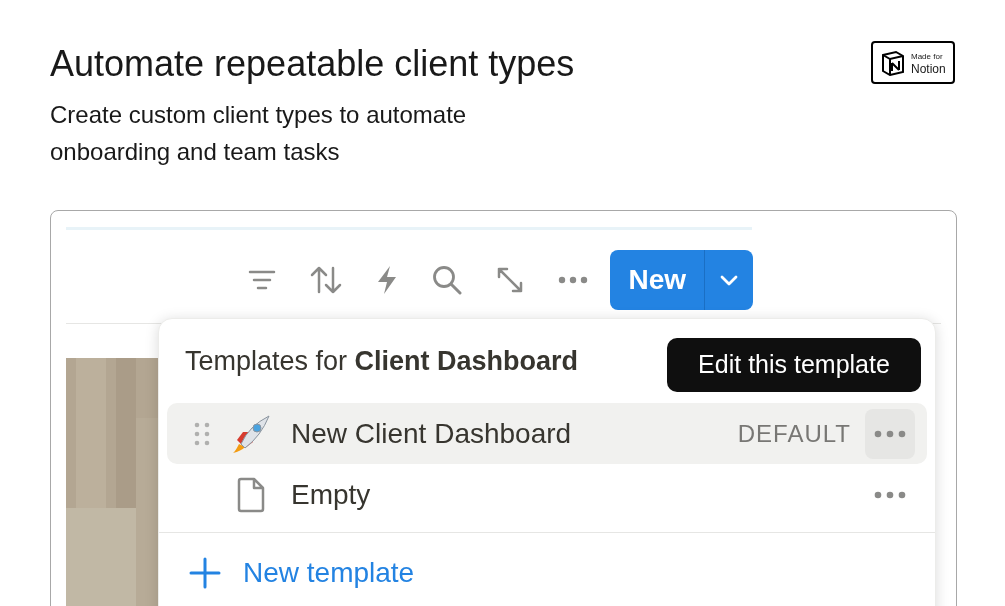  I want to click on template-name: New Client Dashboard, so click(432, 433).